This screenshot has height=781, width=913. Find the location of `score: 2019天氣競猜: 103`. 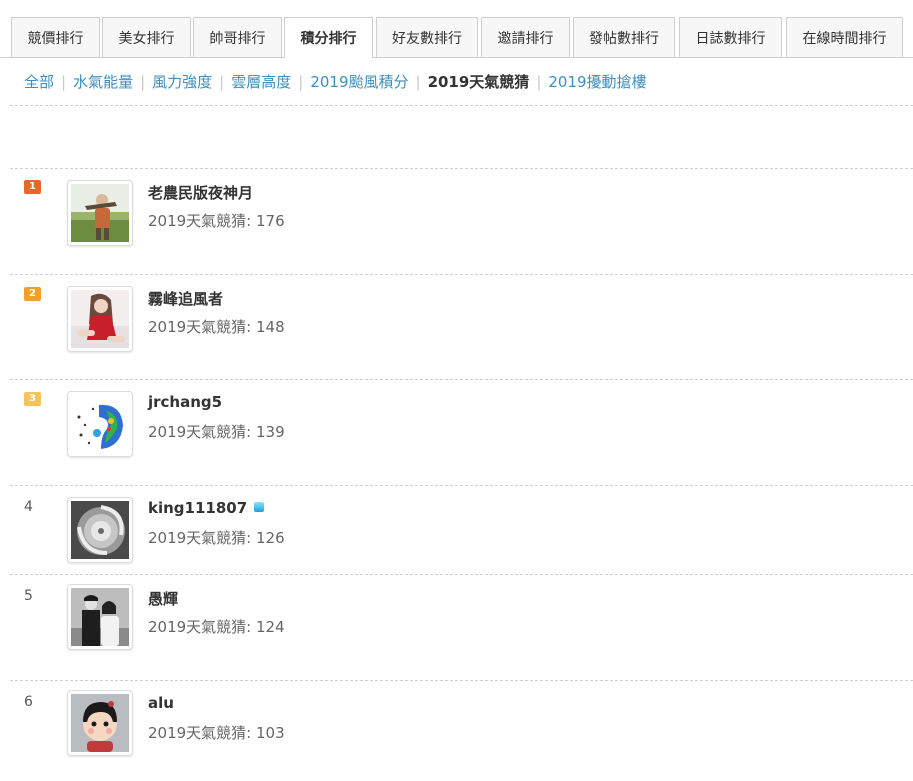

score: 2019天氣競猜: 103 is located at coordinates (216, 733).